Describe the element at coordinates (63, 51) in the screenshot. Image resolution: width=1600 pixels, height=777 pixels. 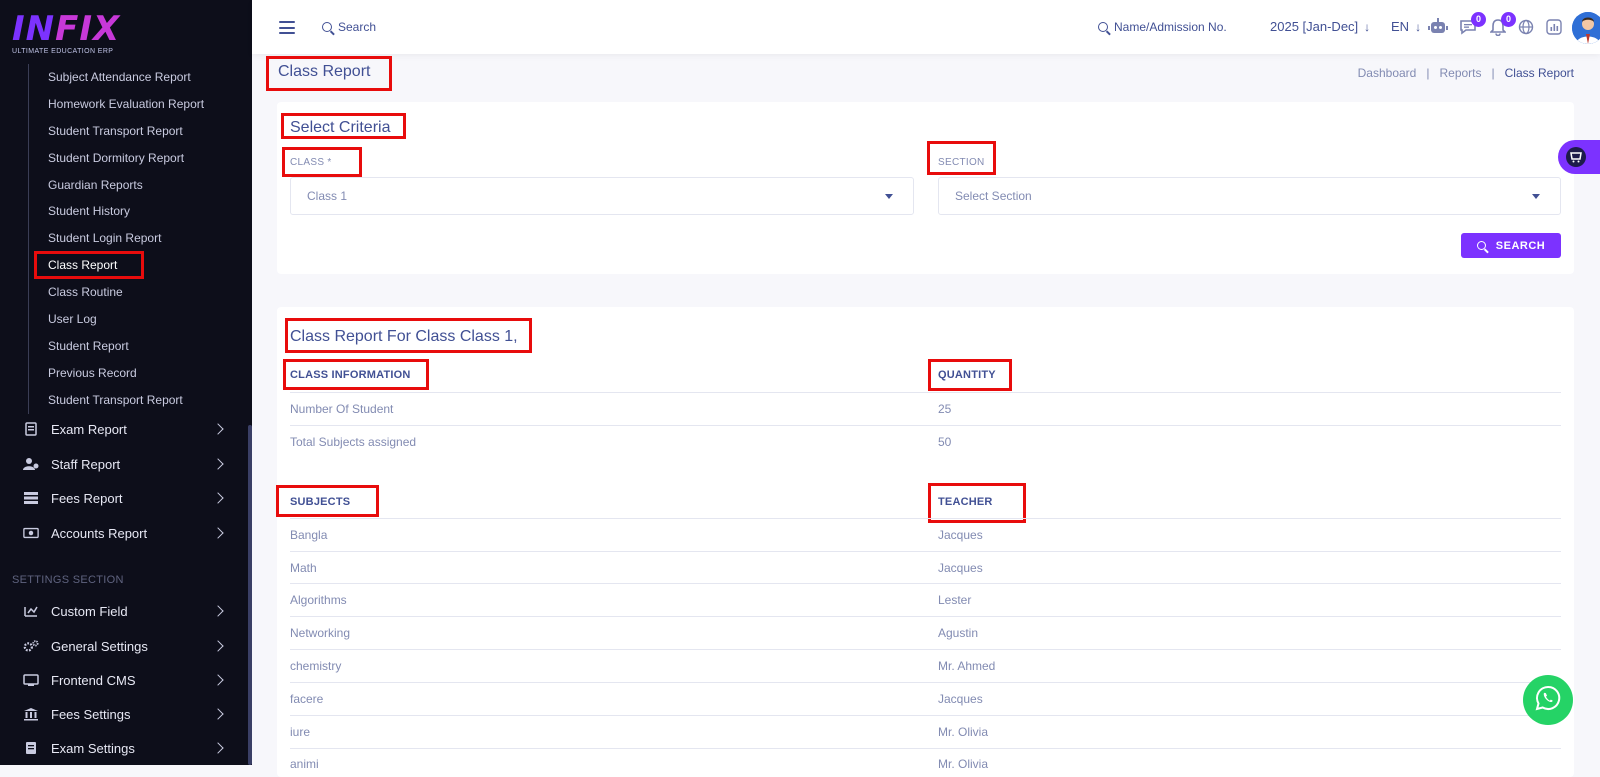
I see `logo-tagline: ULTIMATE EDUCATION ERP` at that location.